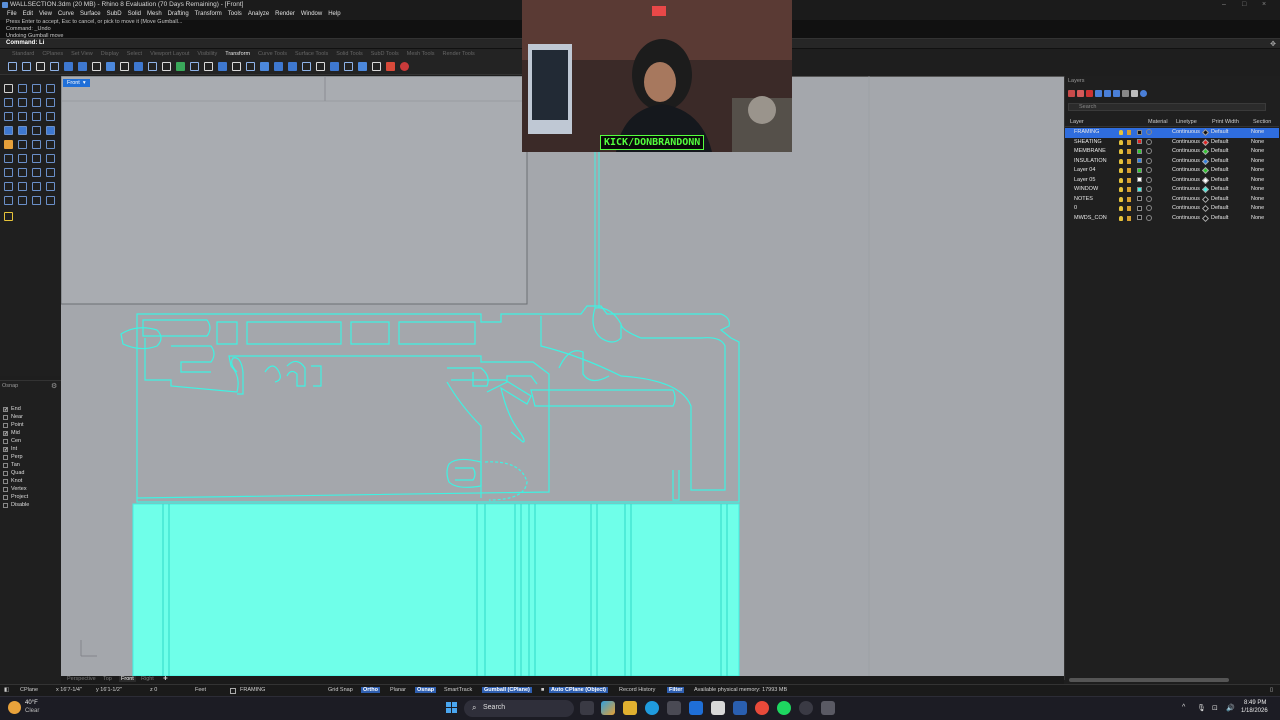  What do you see at coordinates (50, 144) in the screenshot?
I see `boolean-icon` at bounding box center [50, 144].